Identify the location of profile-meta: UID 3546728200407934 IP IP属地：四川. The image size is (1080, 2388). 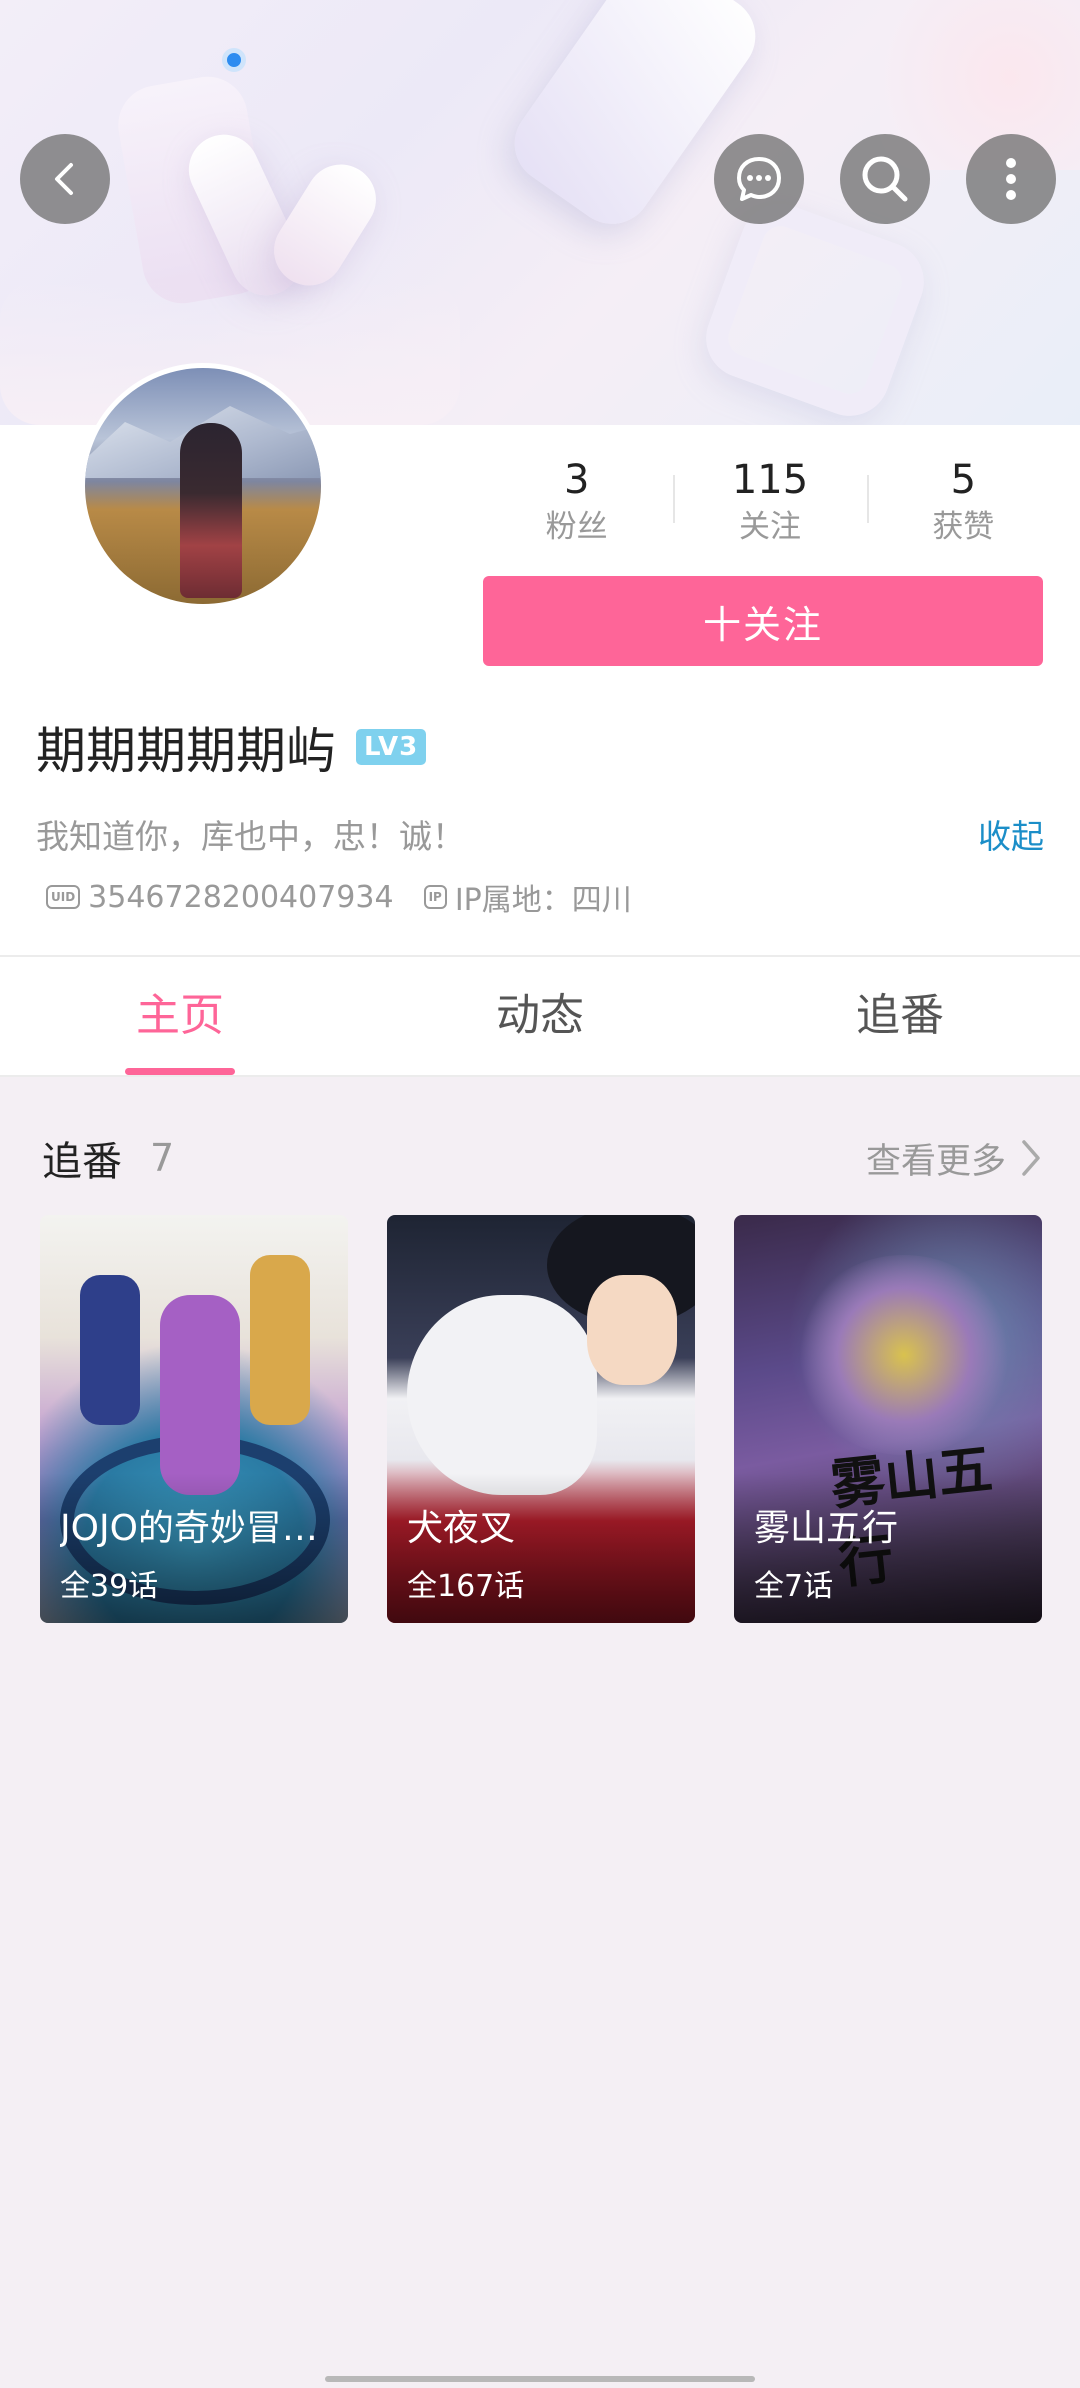
(339, 897).